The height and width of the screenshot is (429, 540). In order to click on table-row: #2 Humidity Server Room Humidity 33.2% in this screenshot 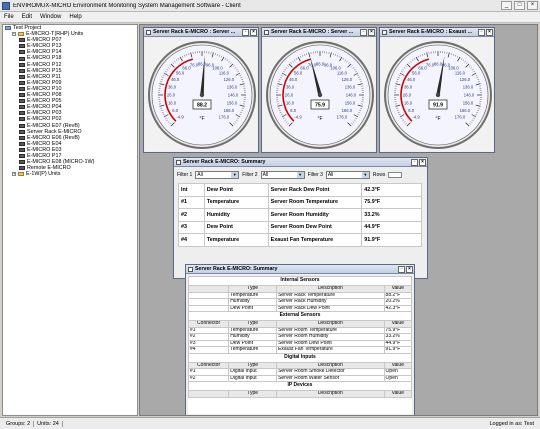, I will do `click(300, 215)`.